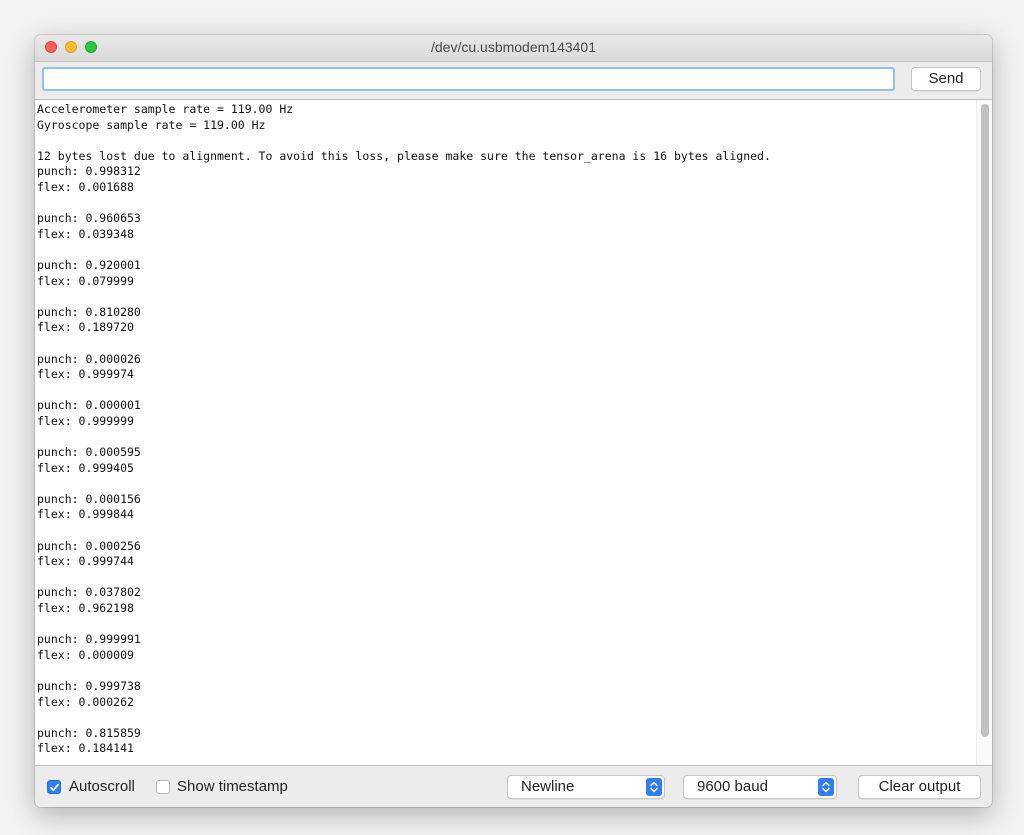 The width and height of the screenshot is (1024, 835). I want to click on output-line: punch: 0.000595, so click(89, 452).